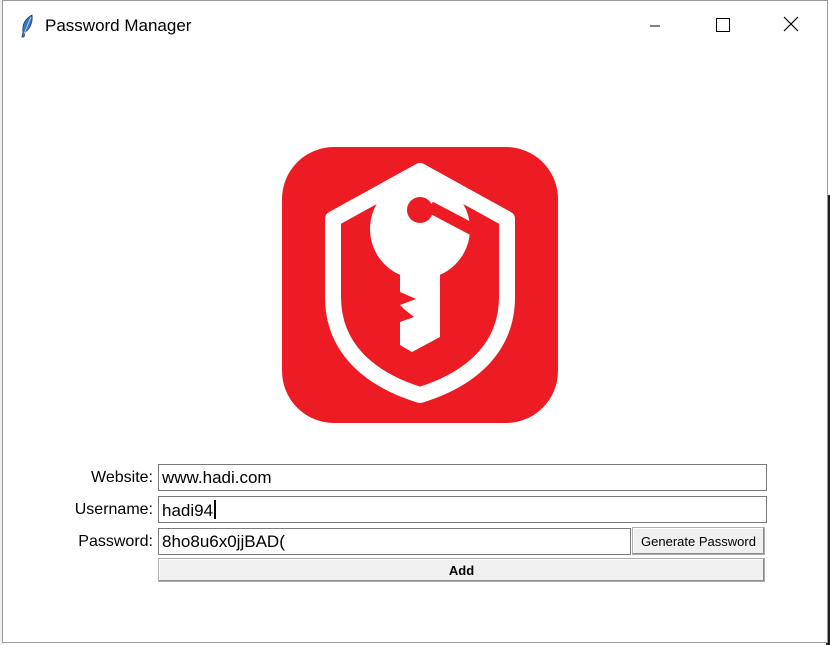  What do you see at coordinates (461, 570) in the screenshot?
I see `add-button: Add` at bounding box center [461, 570].